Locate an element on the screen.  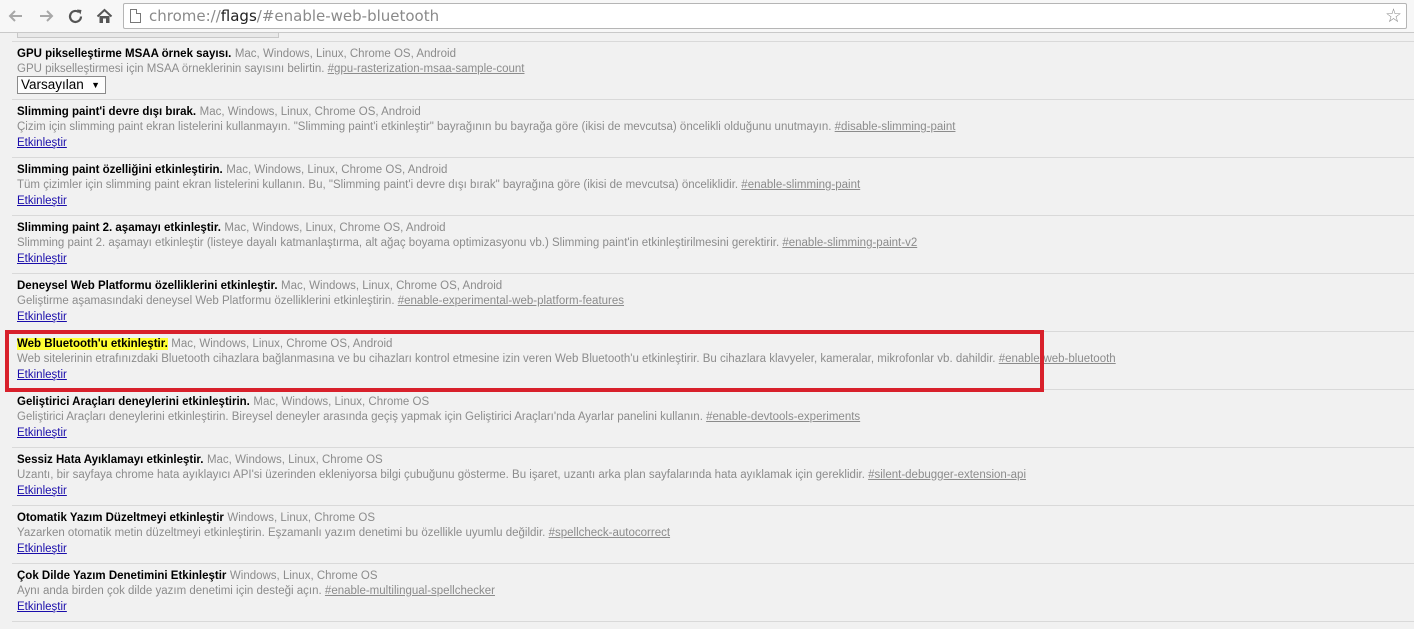
experiment-title: GPU pikselleştirme MSAA örnek sayısı. is located at coordinates (124, 54).